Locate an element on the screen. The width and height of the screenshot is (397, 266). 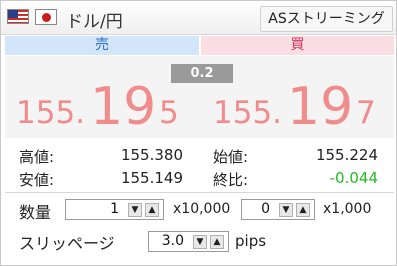
ask-price-big: 19 is located at coordinates (320, 107).